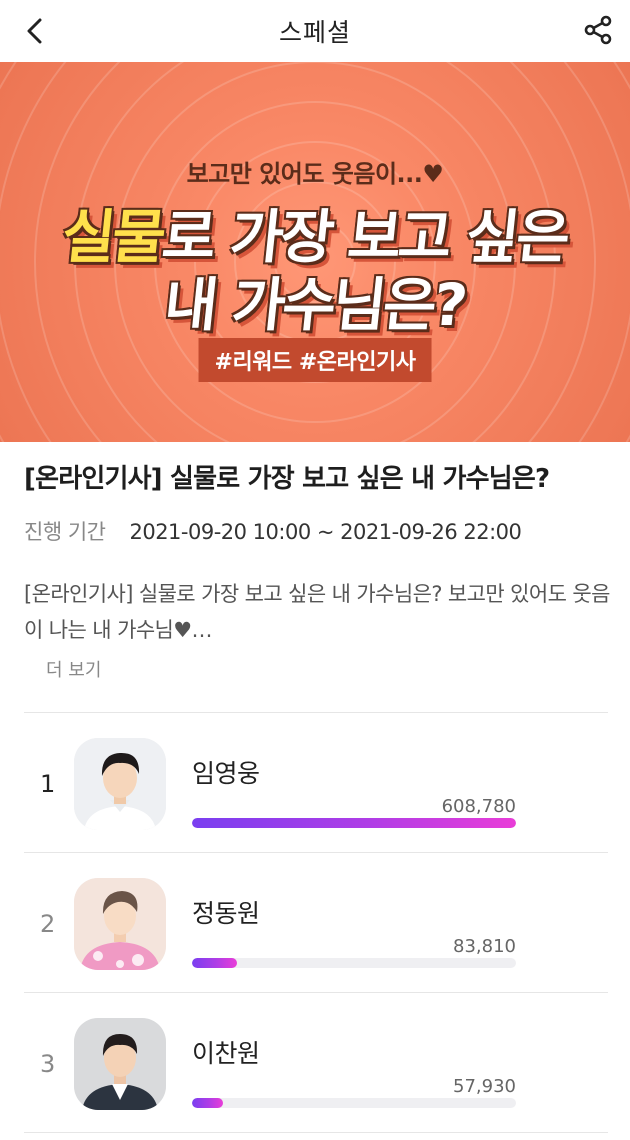 This screenshot has height=1140, width=630. Describe the element at coordinates (226, 913) in the screenshot. I see `singer-name: 정동원` at that location.